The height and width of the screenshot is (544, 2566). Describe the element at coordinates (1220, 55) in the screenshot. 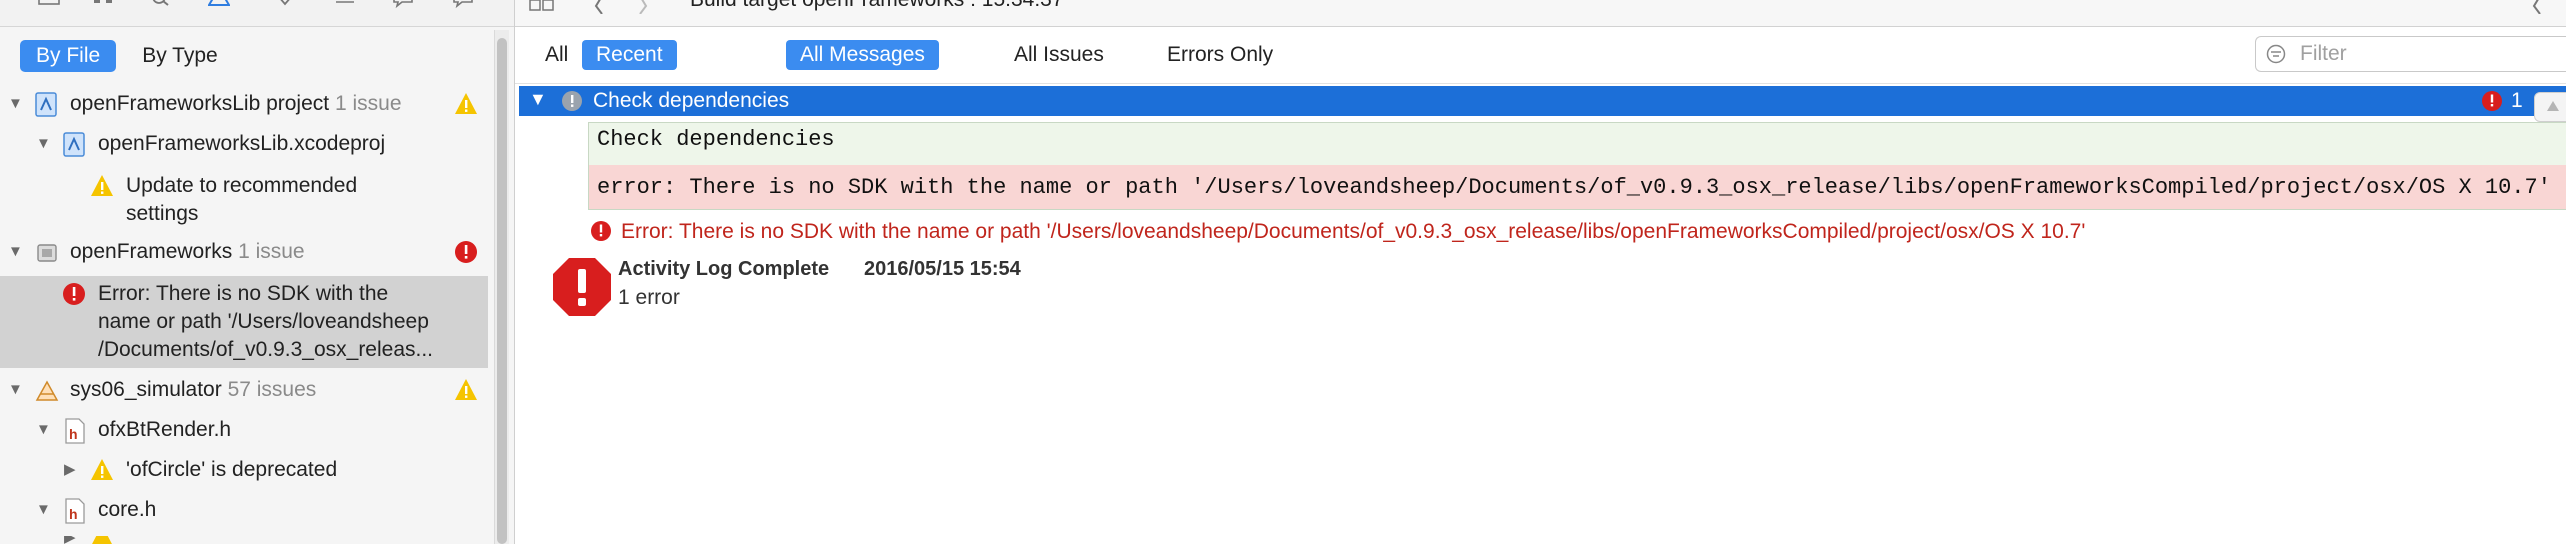

I see `filter-errors-only-button: Errors Only` at that location.